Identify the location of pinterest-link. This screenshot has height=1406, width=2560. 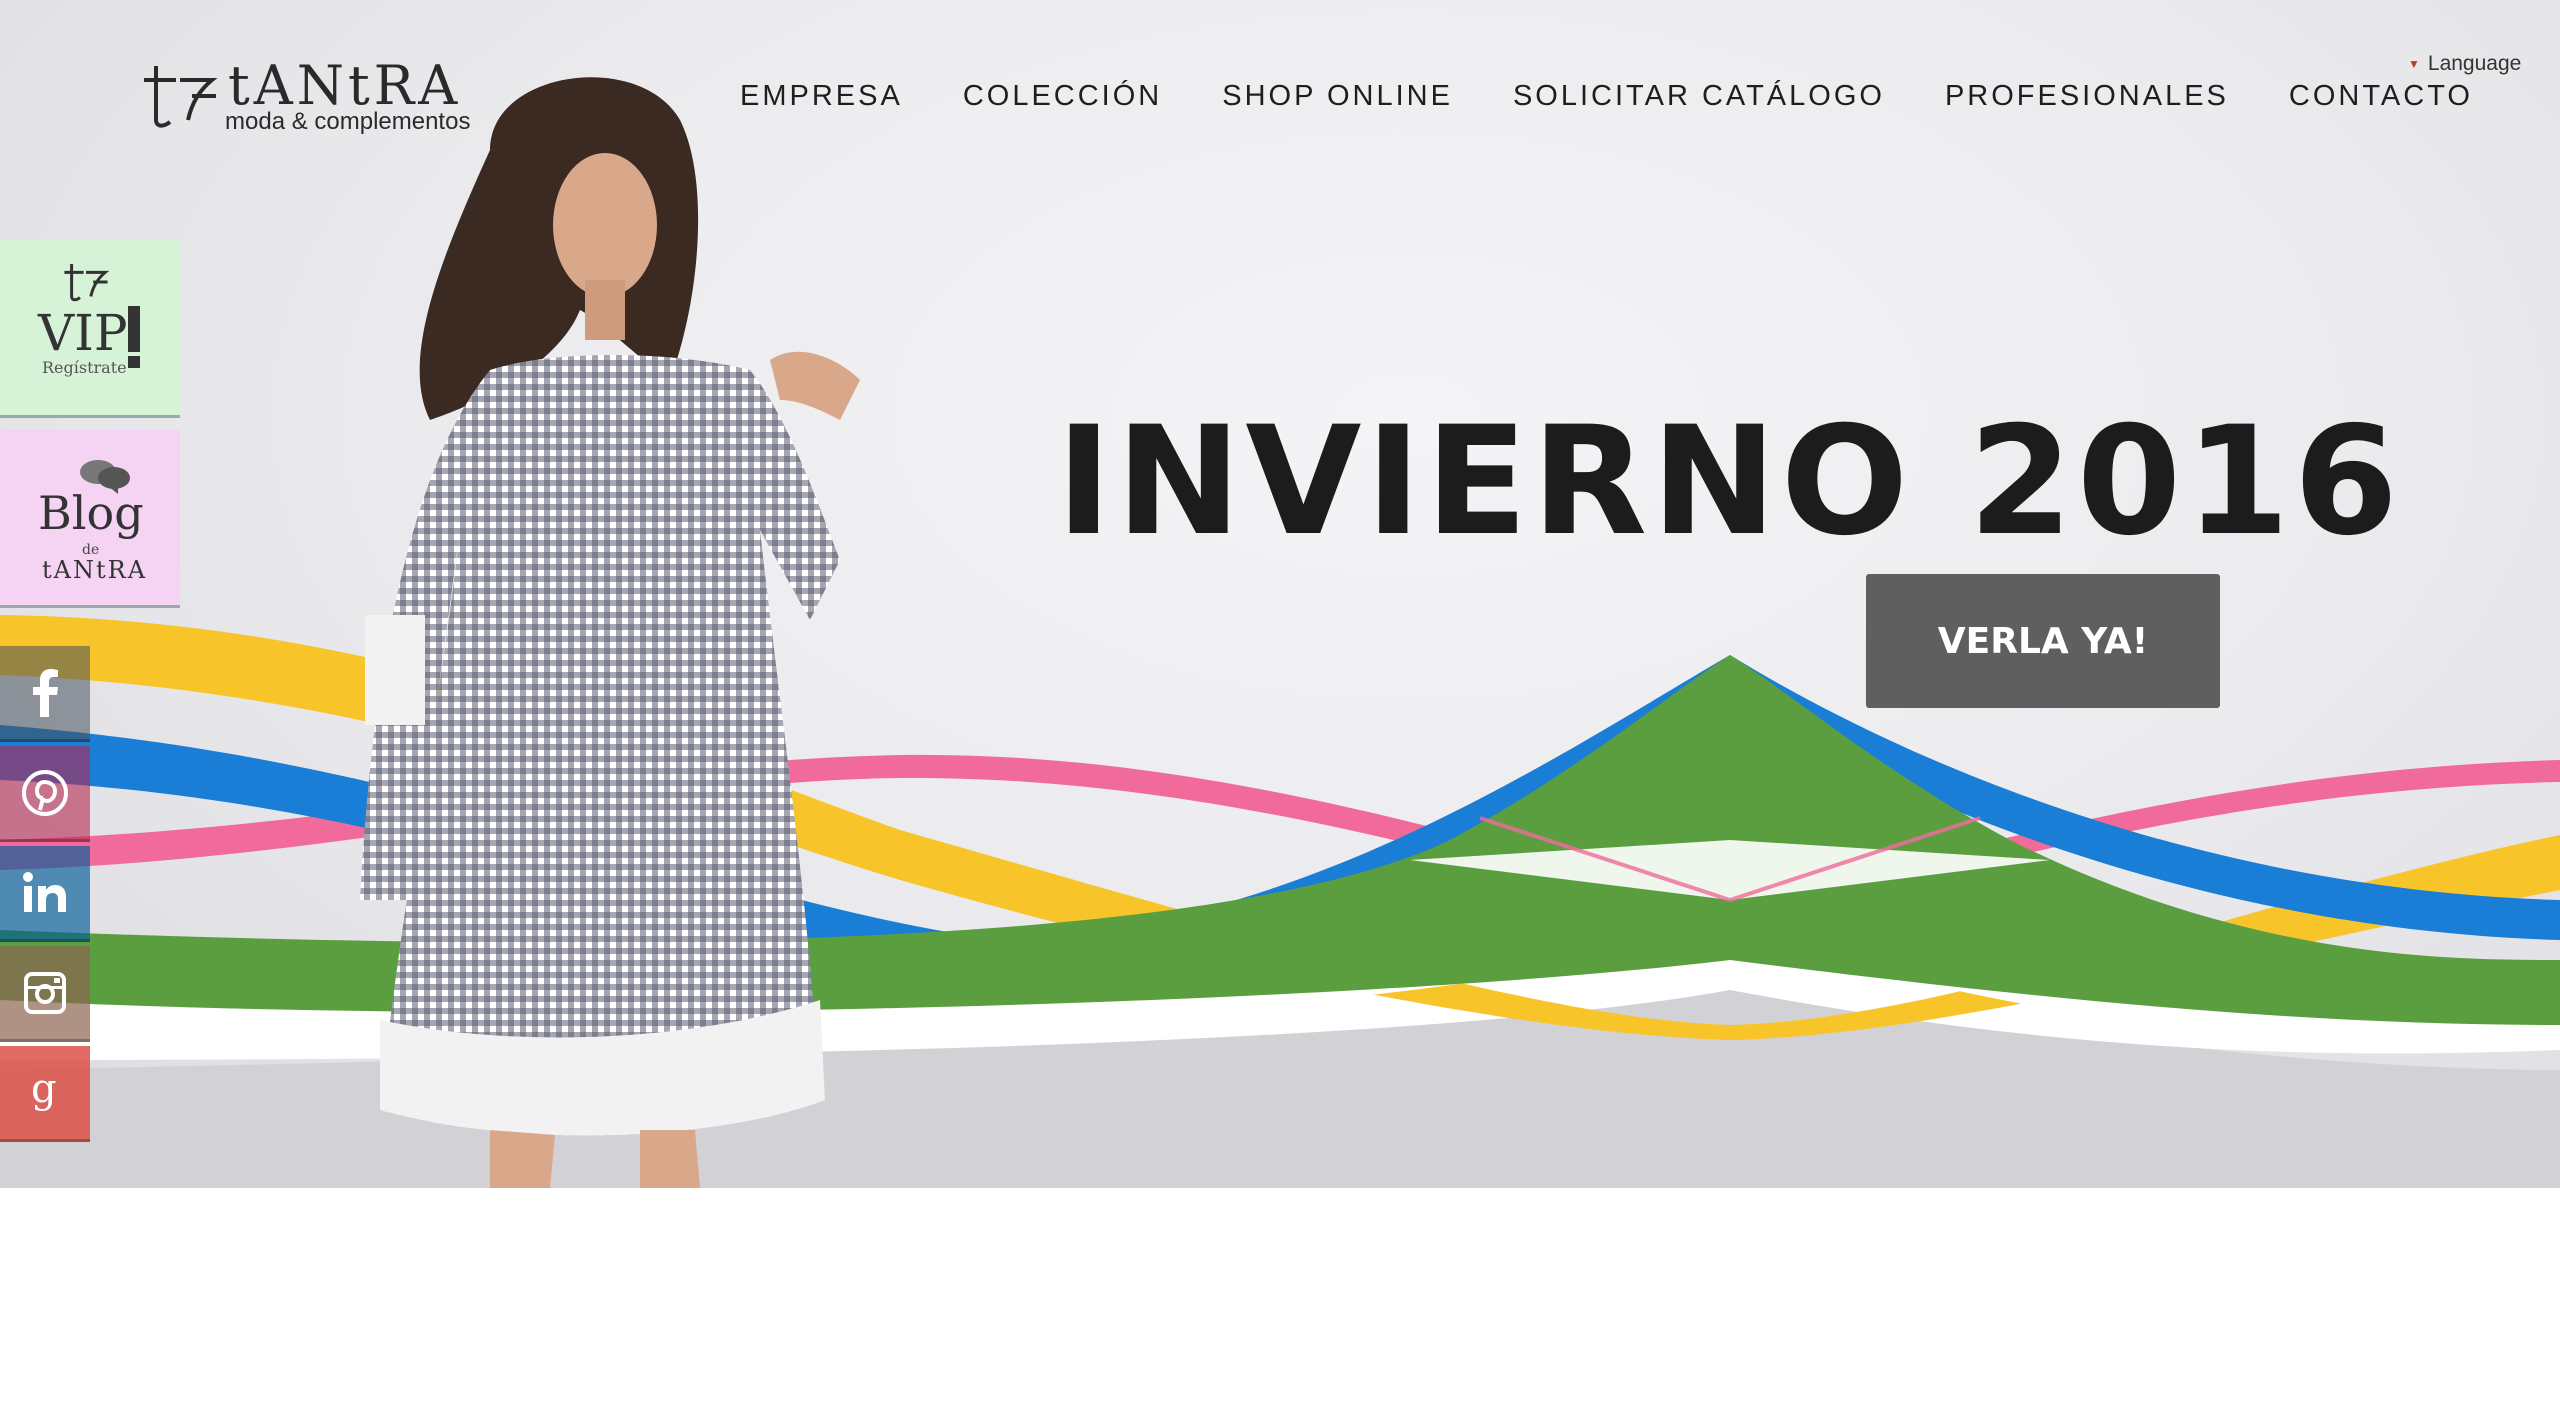
(45, 794).